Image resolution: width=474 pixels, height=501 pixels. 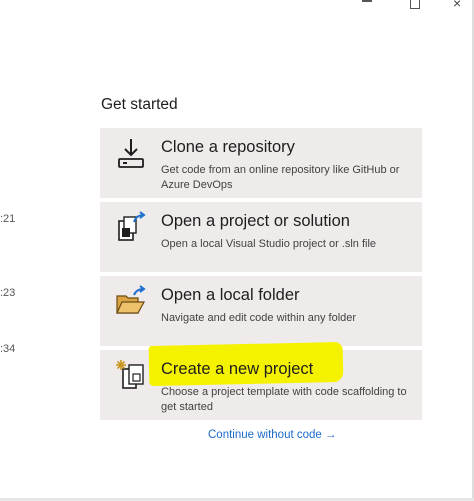 What do you see at coordinates (259, 318) in the screenshot?
I see `card-description: Navigate and edit code within any folder` at bounding box center [259, 318].